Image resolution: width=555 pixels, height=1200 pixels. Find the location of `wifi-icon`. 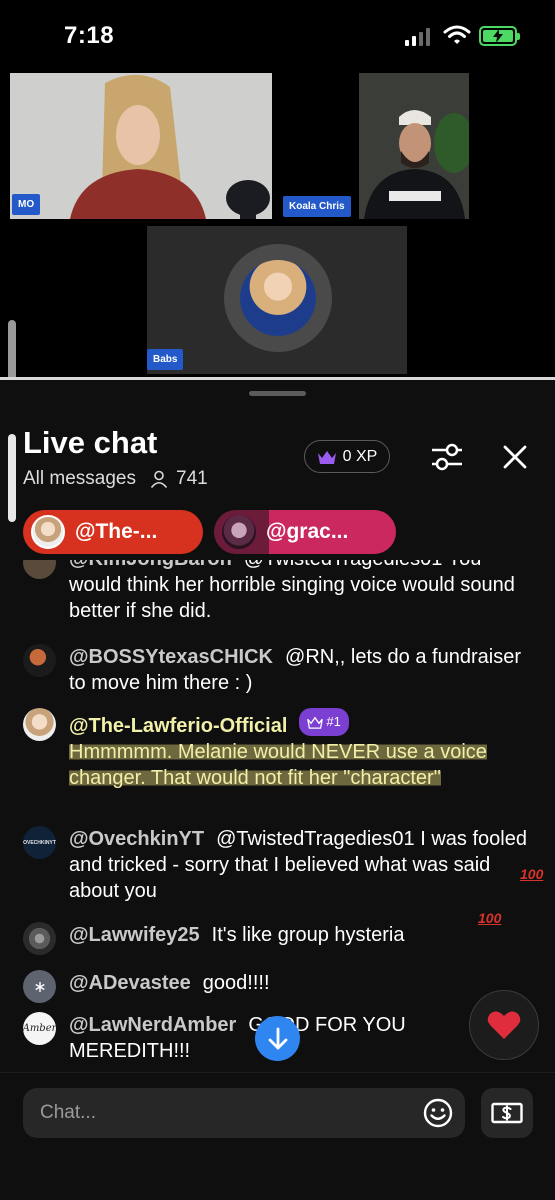

wifi-icon is located at coordinates (457, 34).